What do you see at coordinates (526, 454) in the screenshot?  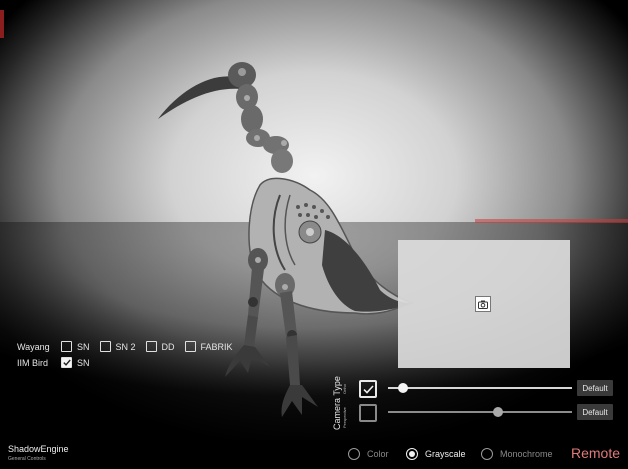 I see `color-mode-monochrome-label: Monochrome` at bounding box center [526, 454].